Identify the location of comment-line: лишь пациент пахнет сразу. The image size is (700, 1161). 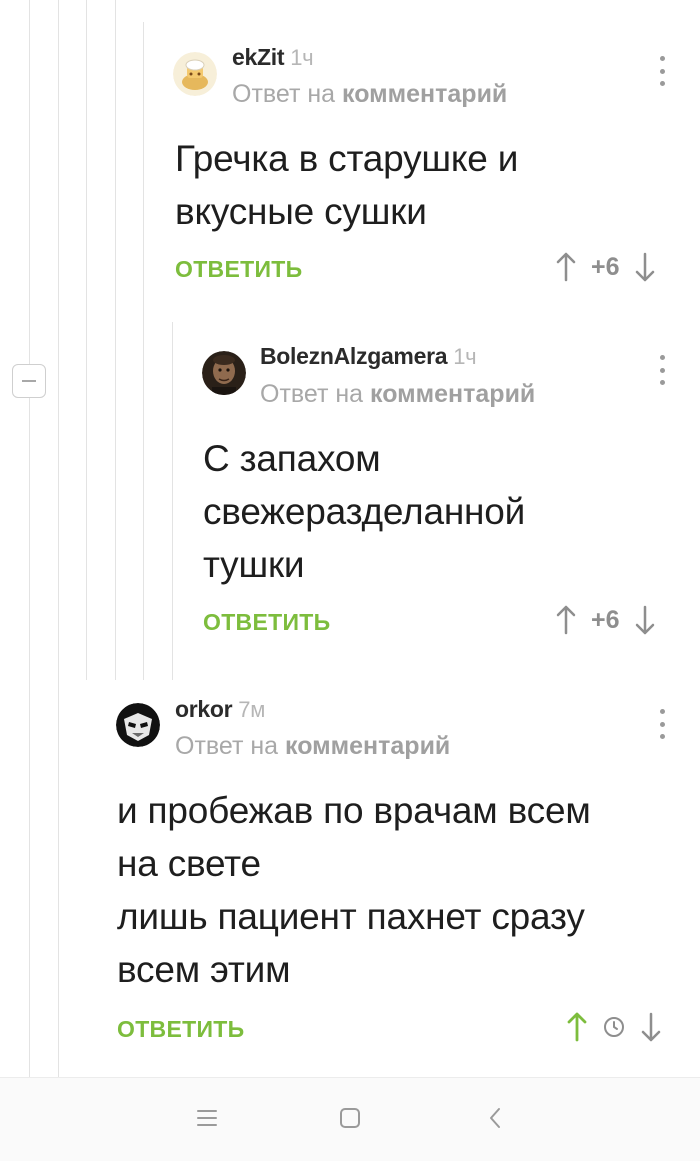
(351, 916).